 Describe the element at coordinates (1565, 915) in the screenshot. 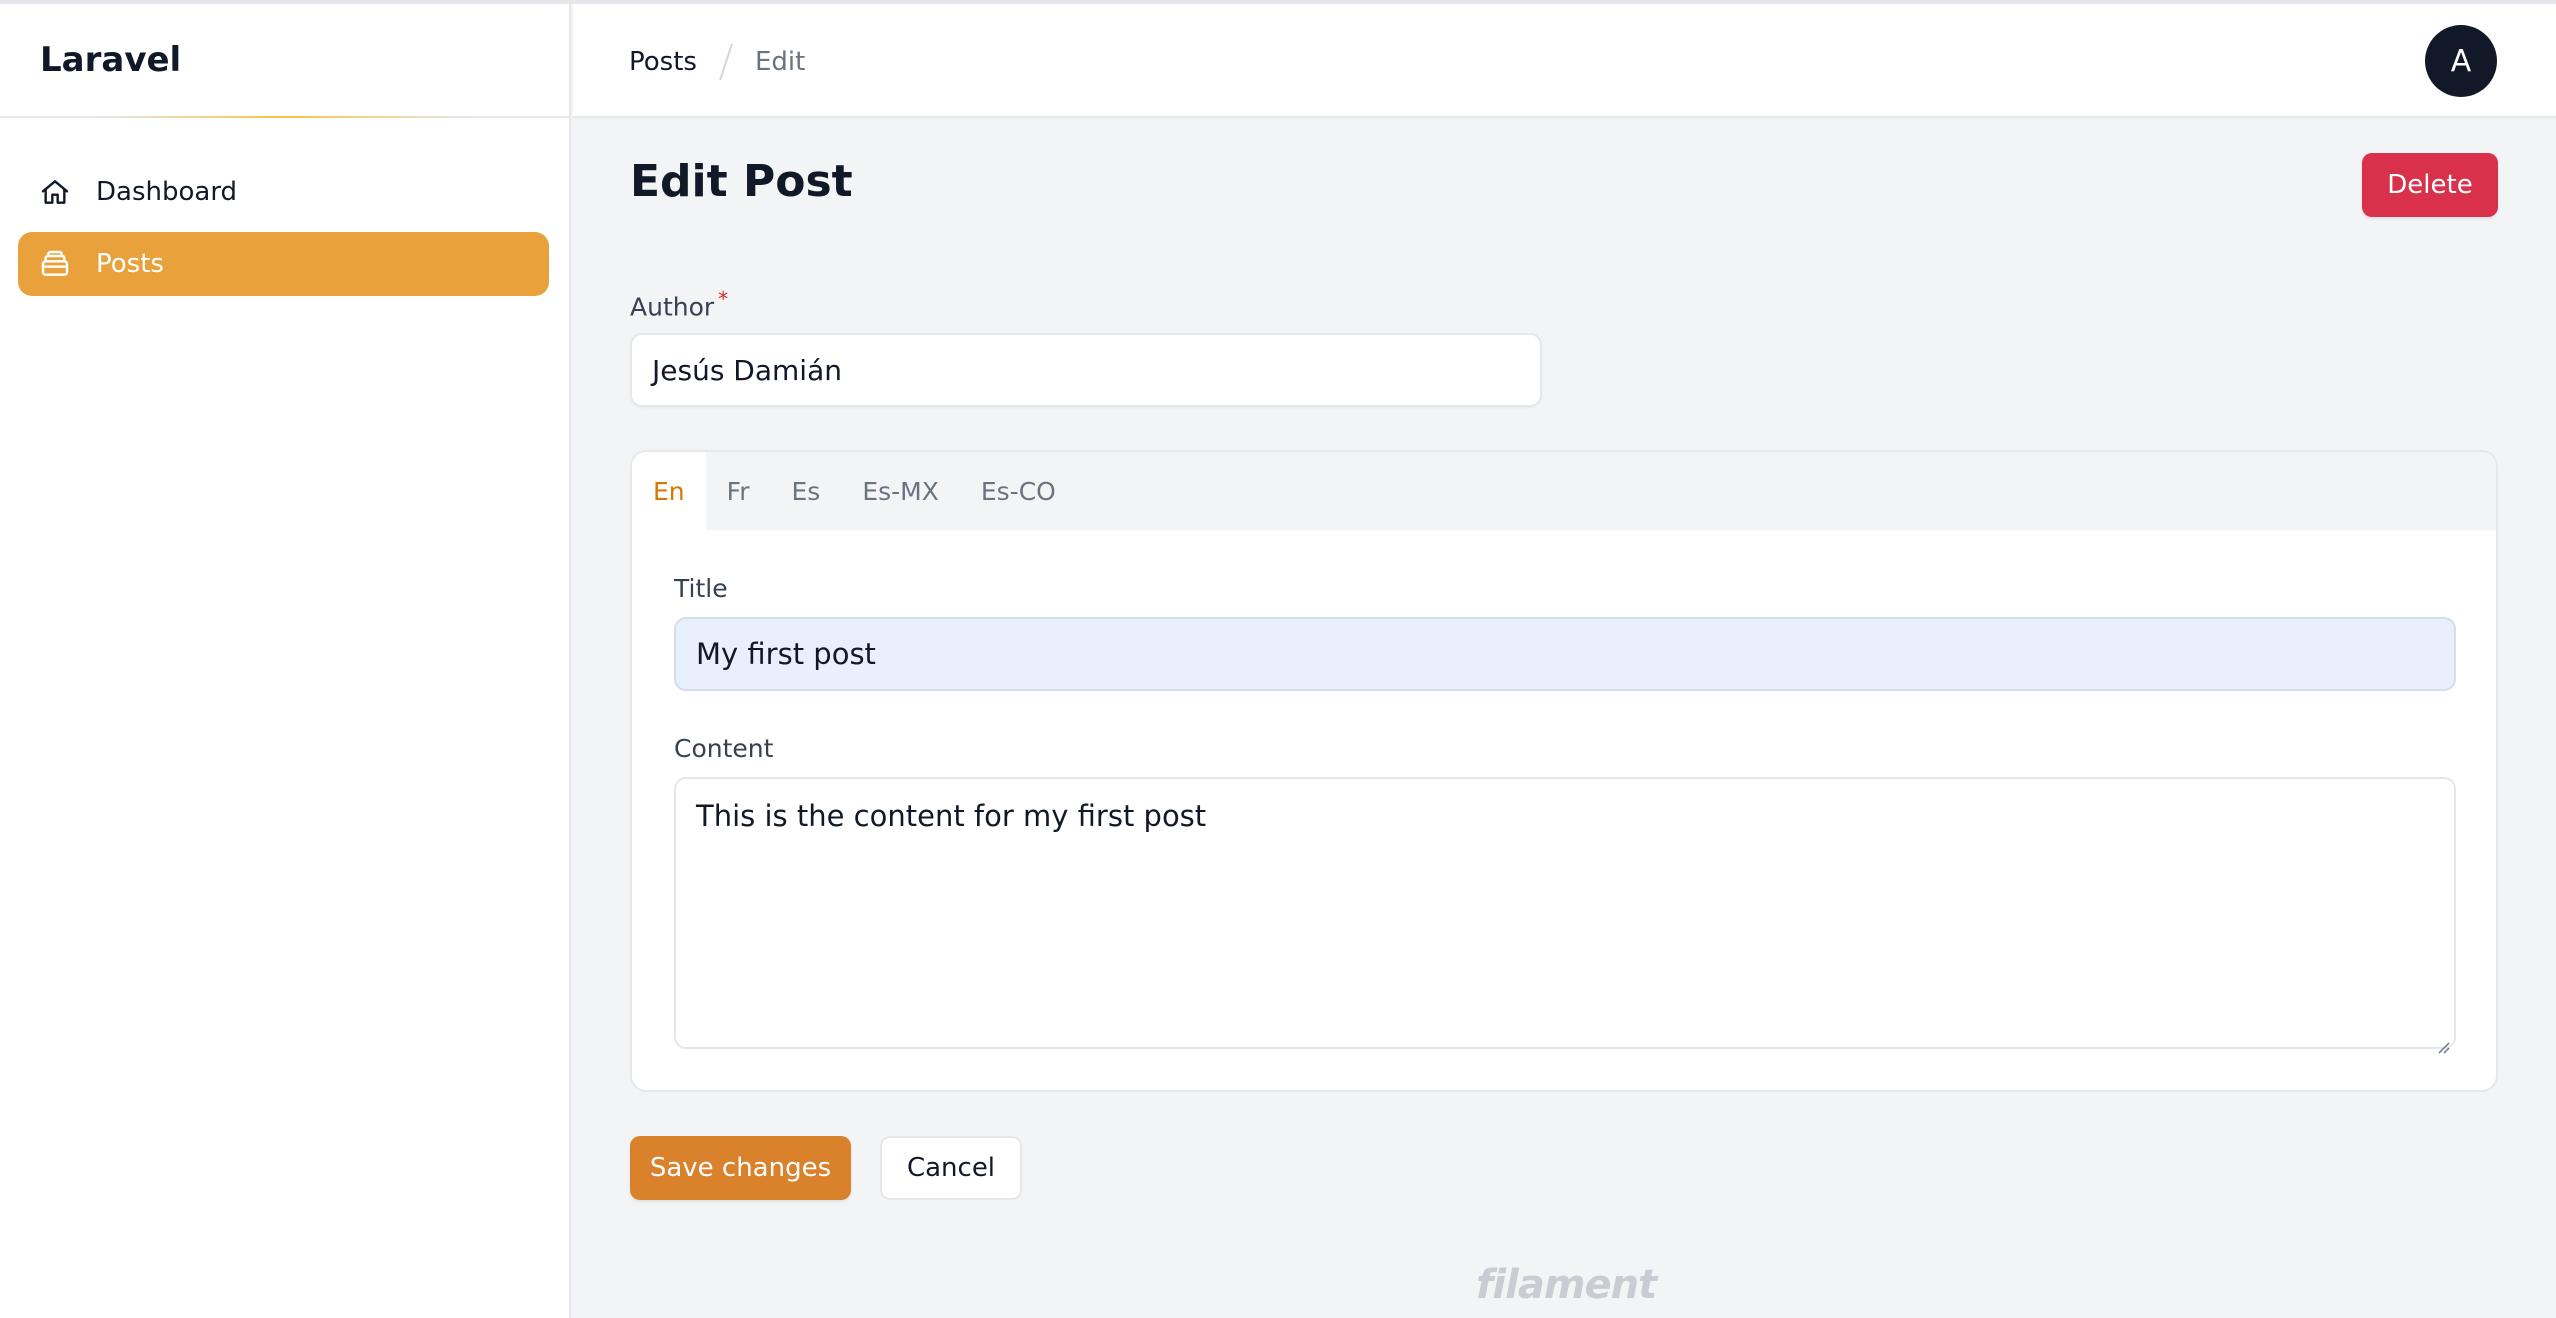

I see `content-textarea: This is the content for my first post` at that location.